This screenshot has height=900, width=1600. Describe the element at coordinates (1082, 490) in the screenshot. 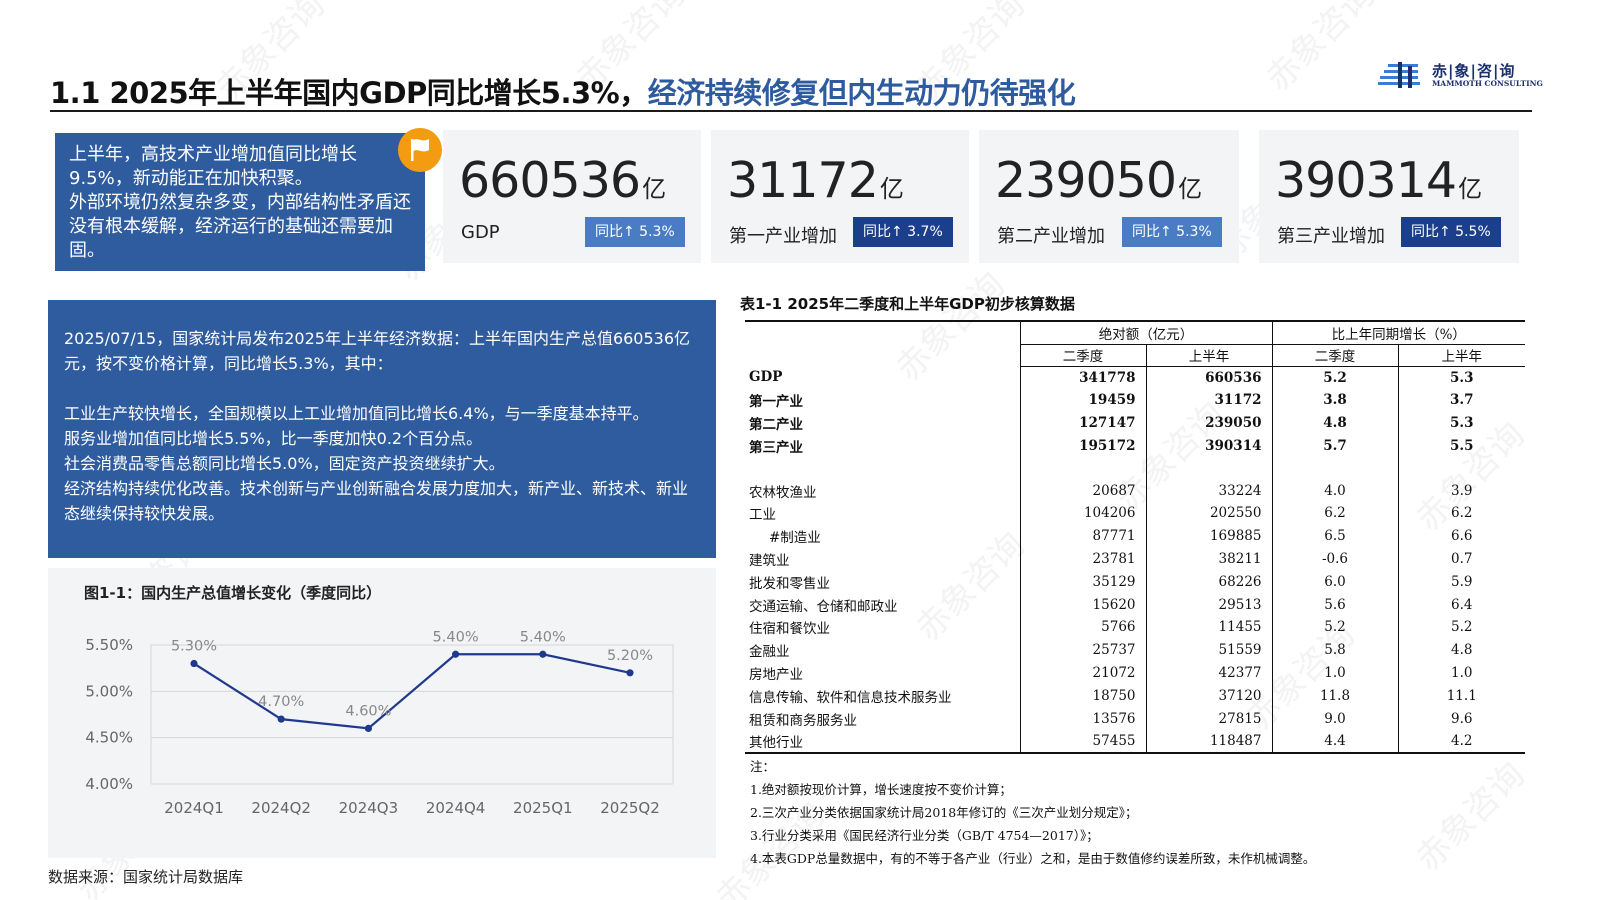

I see `table-cell: 20687` at that location.